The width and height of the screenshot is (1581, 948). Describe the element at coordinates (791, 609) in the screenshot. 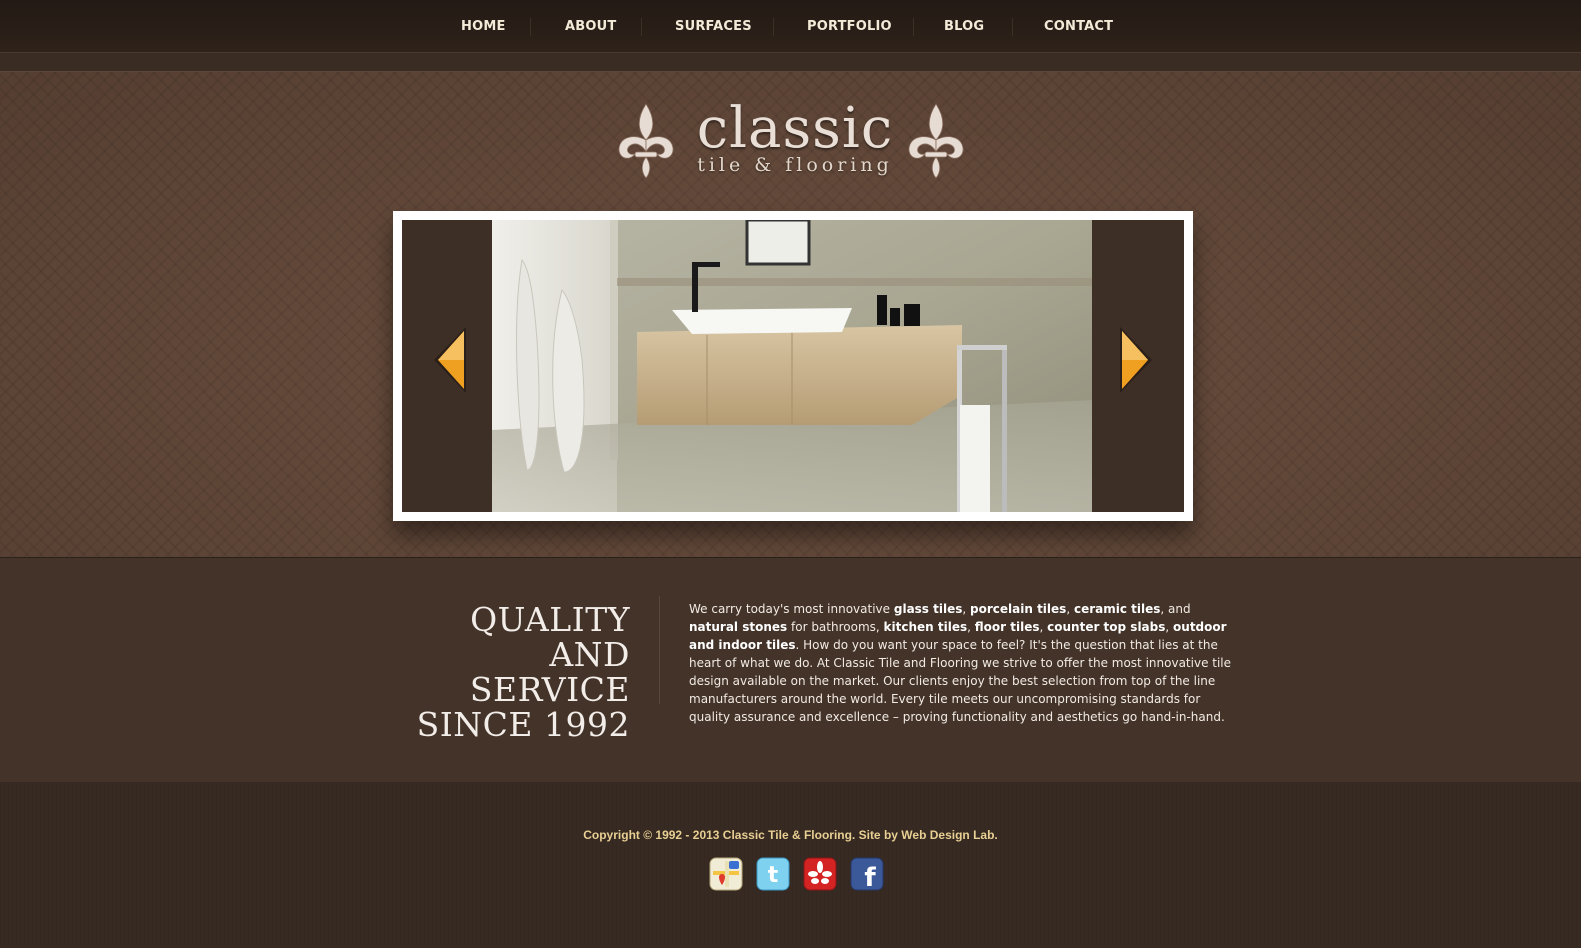

I see `text-span: We carry today's most innovative` at that location.